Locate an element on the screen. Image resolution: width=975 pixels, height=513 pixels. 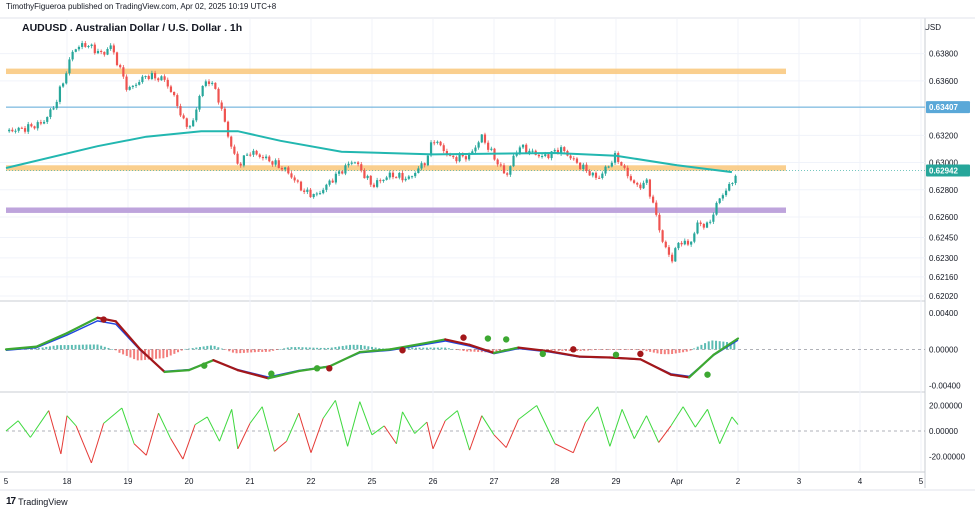
mid-zone is located at coordinates (396, 168).